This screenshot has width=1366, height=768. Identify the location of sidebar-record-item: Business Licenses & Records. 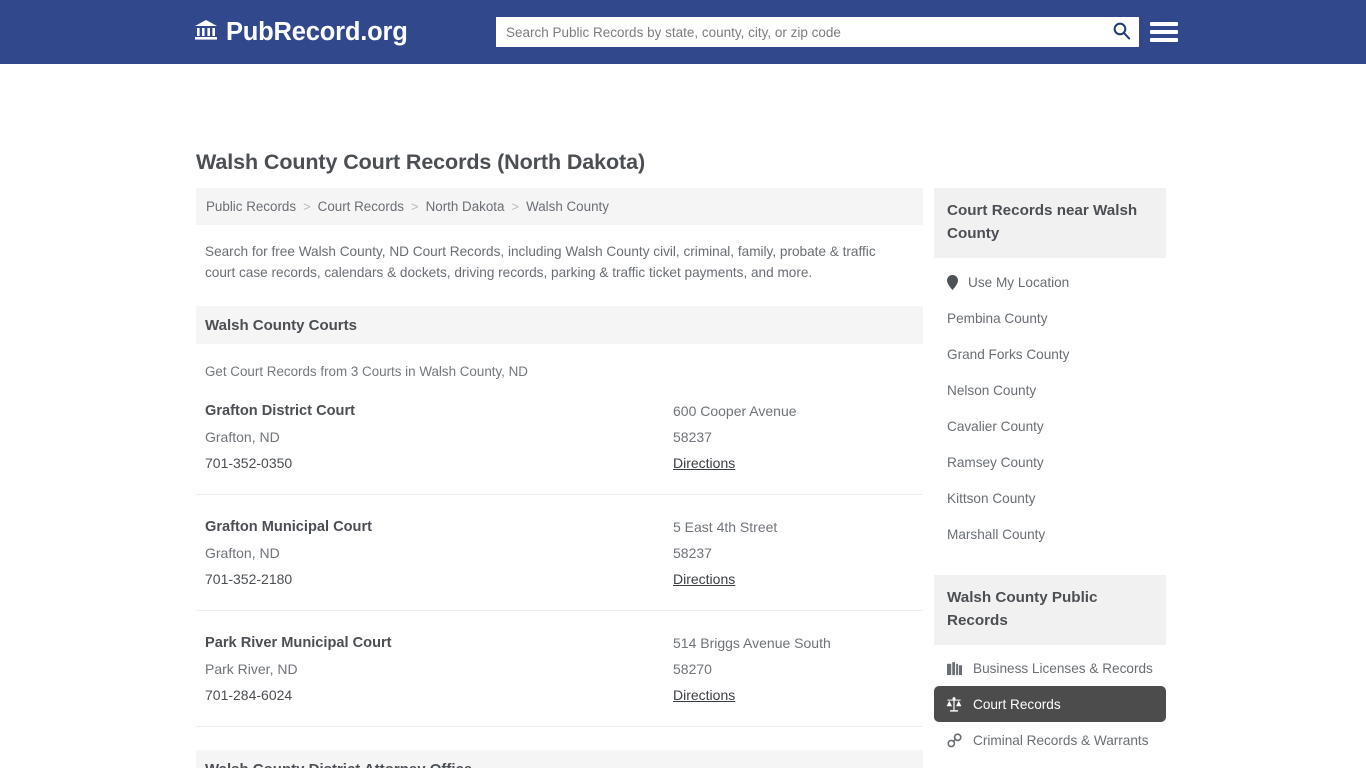
(1050, 668).